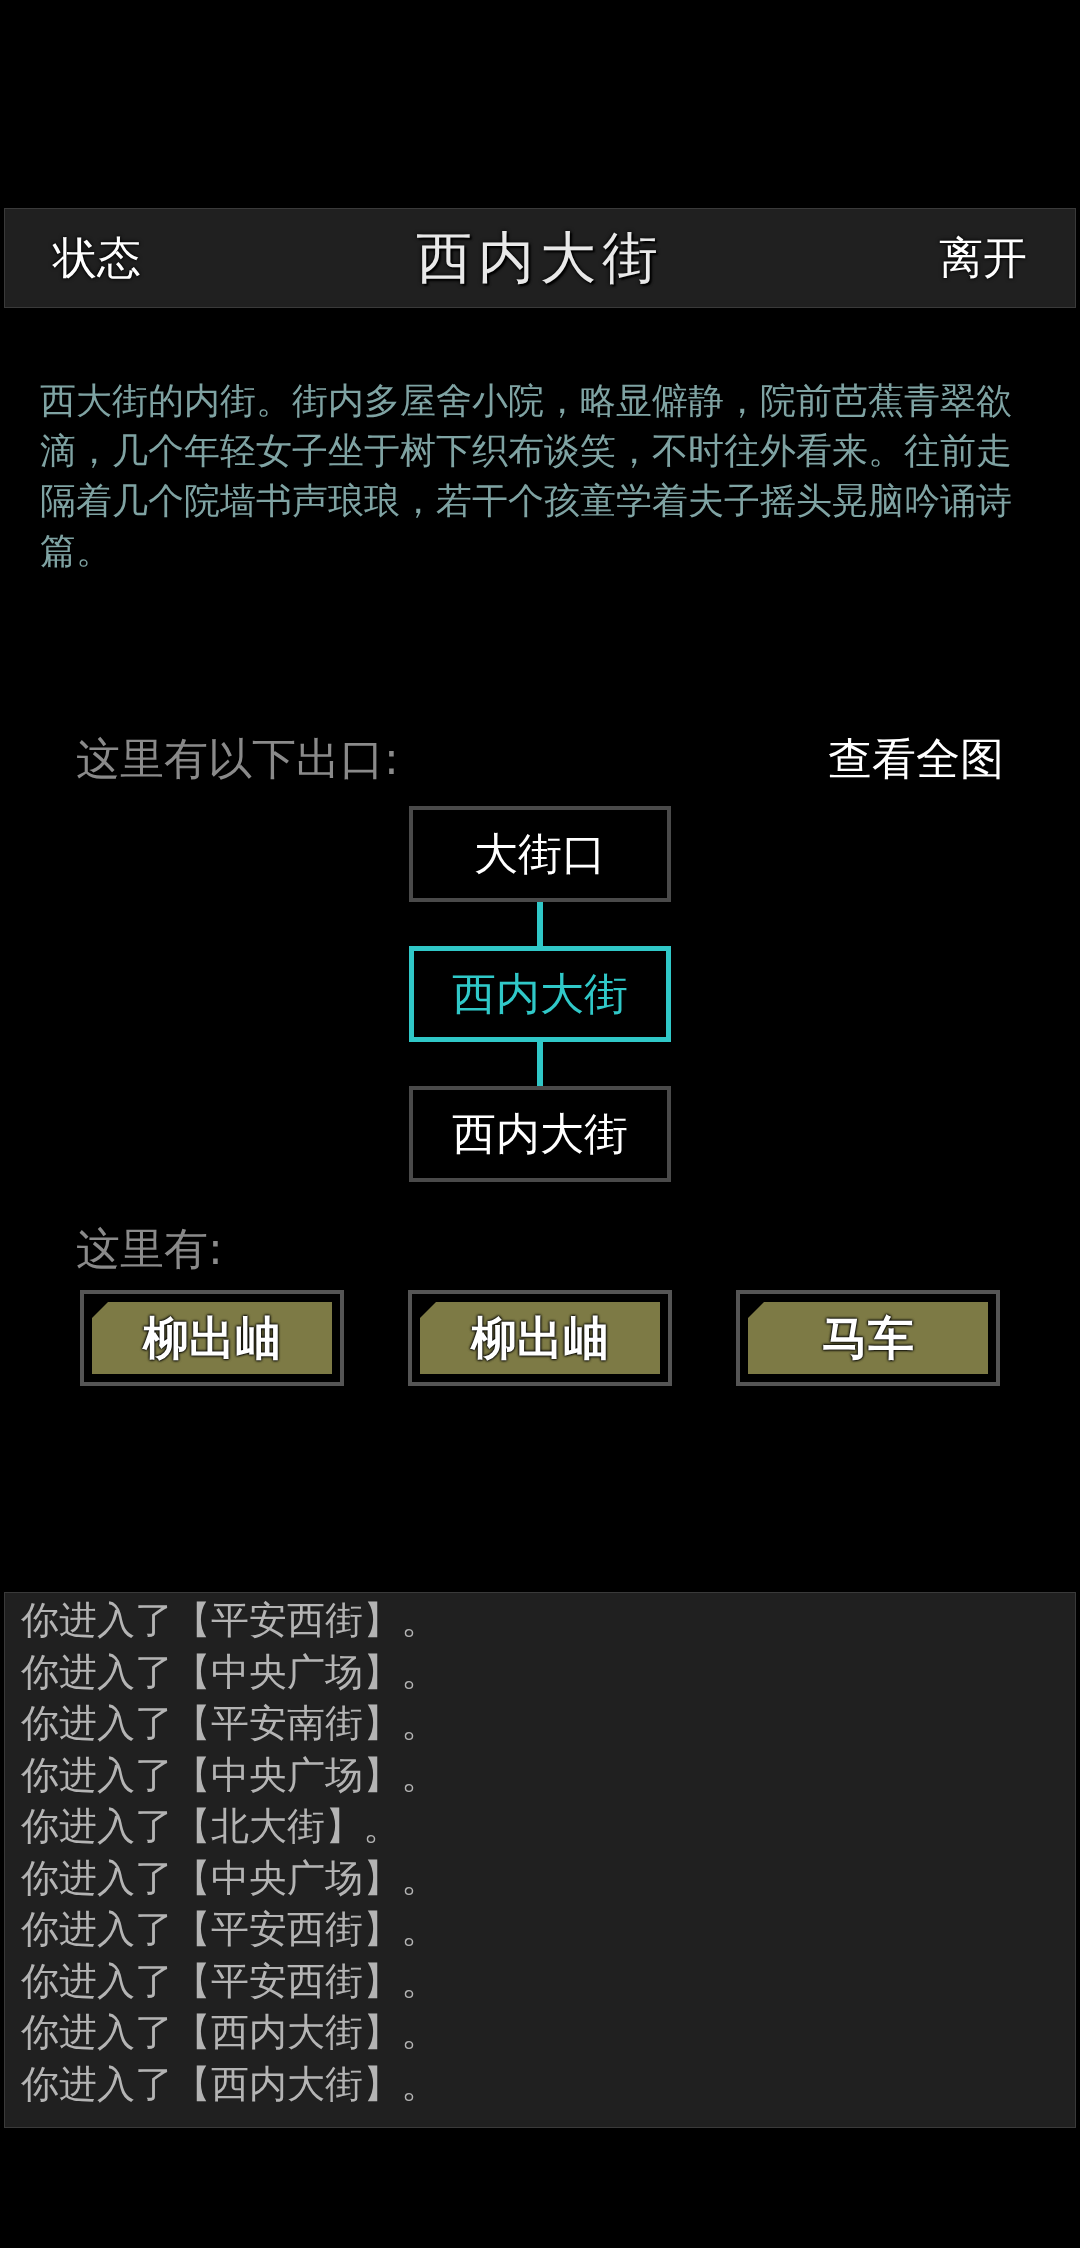 This screenshot has height=2248, width=1080. Describe the element at coordinates (237, 759) in the screenshot. I see `exits-label: 这里有以下出口:` at that location.